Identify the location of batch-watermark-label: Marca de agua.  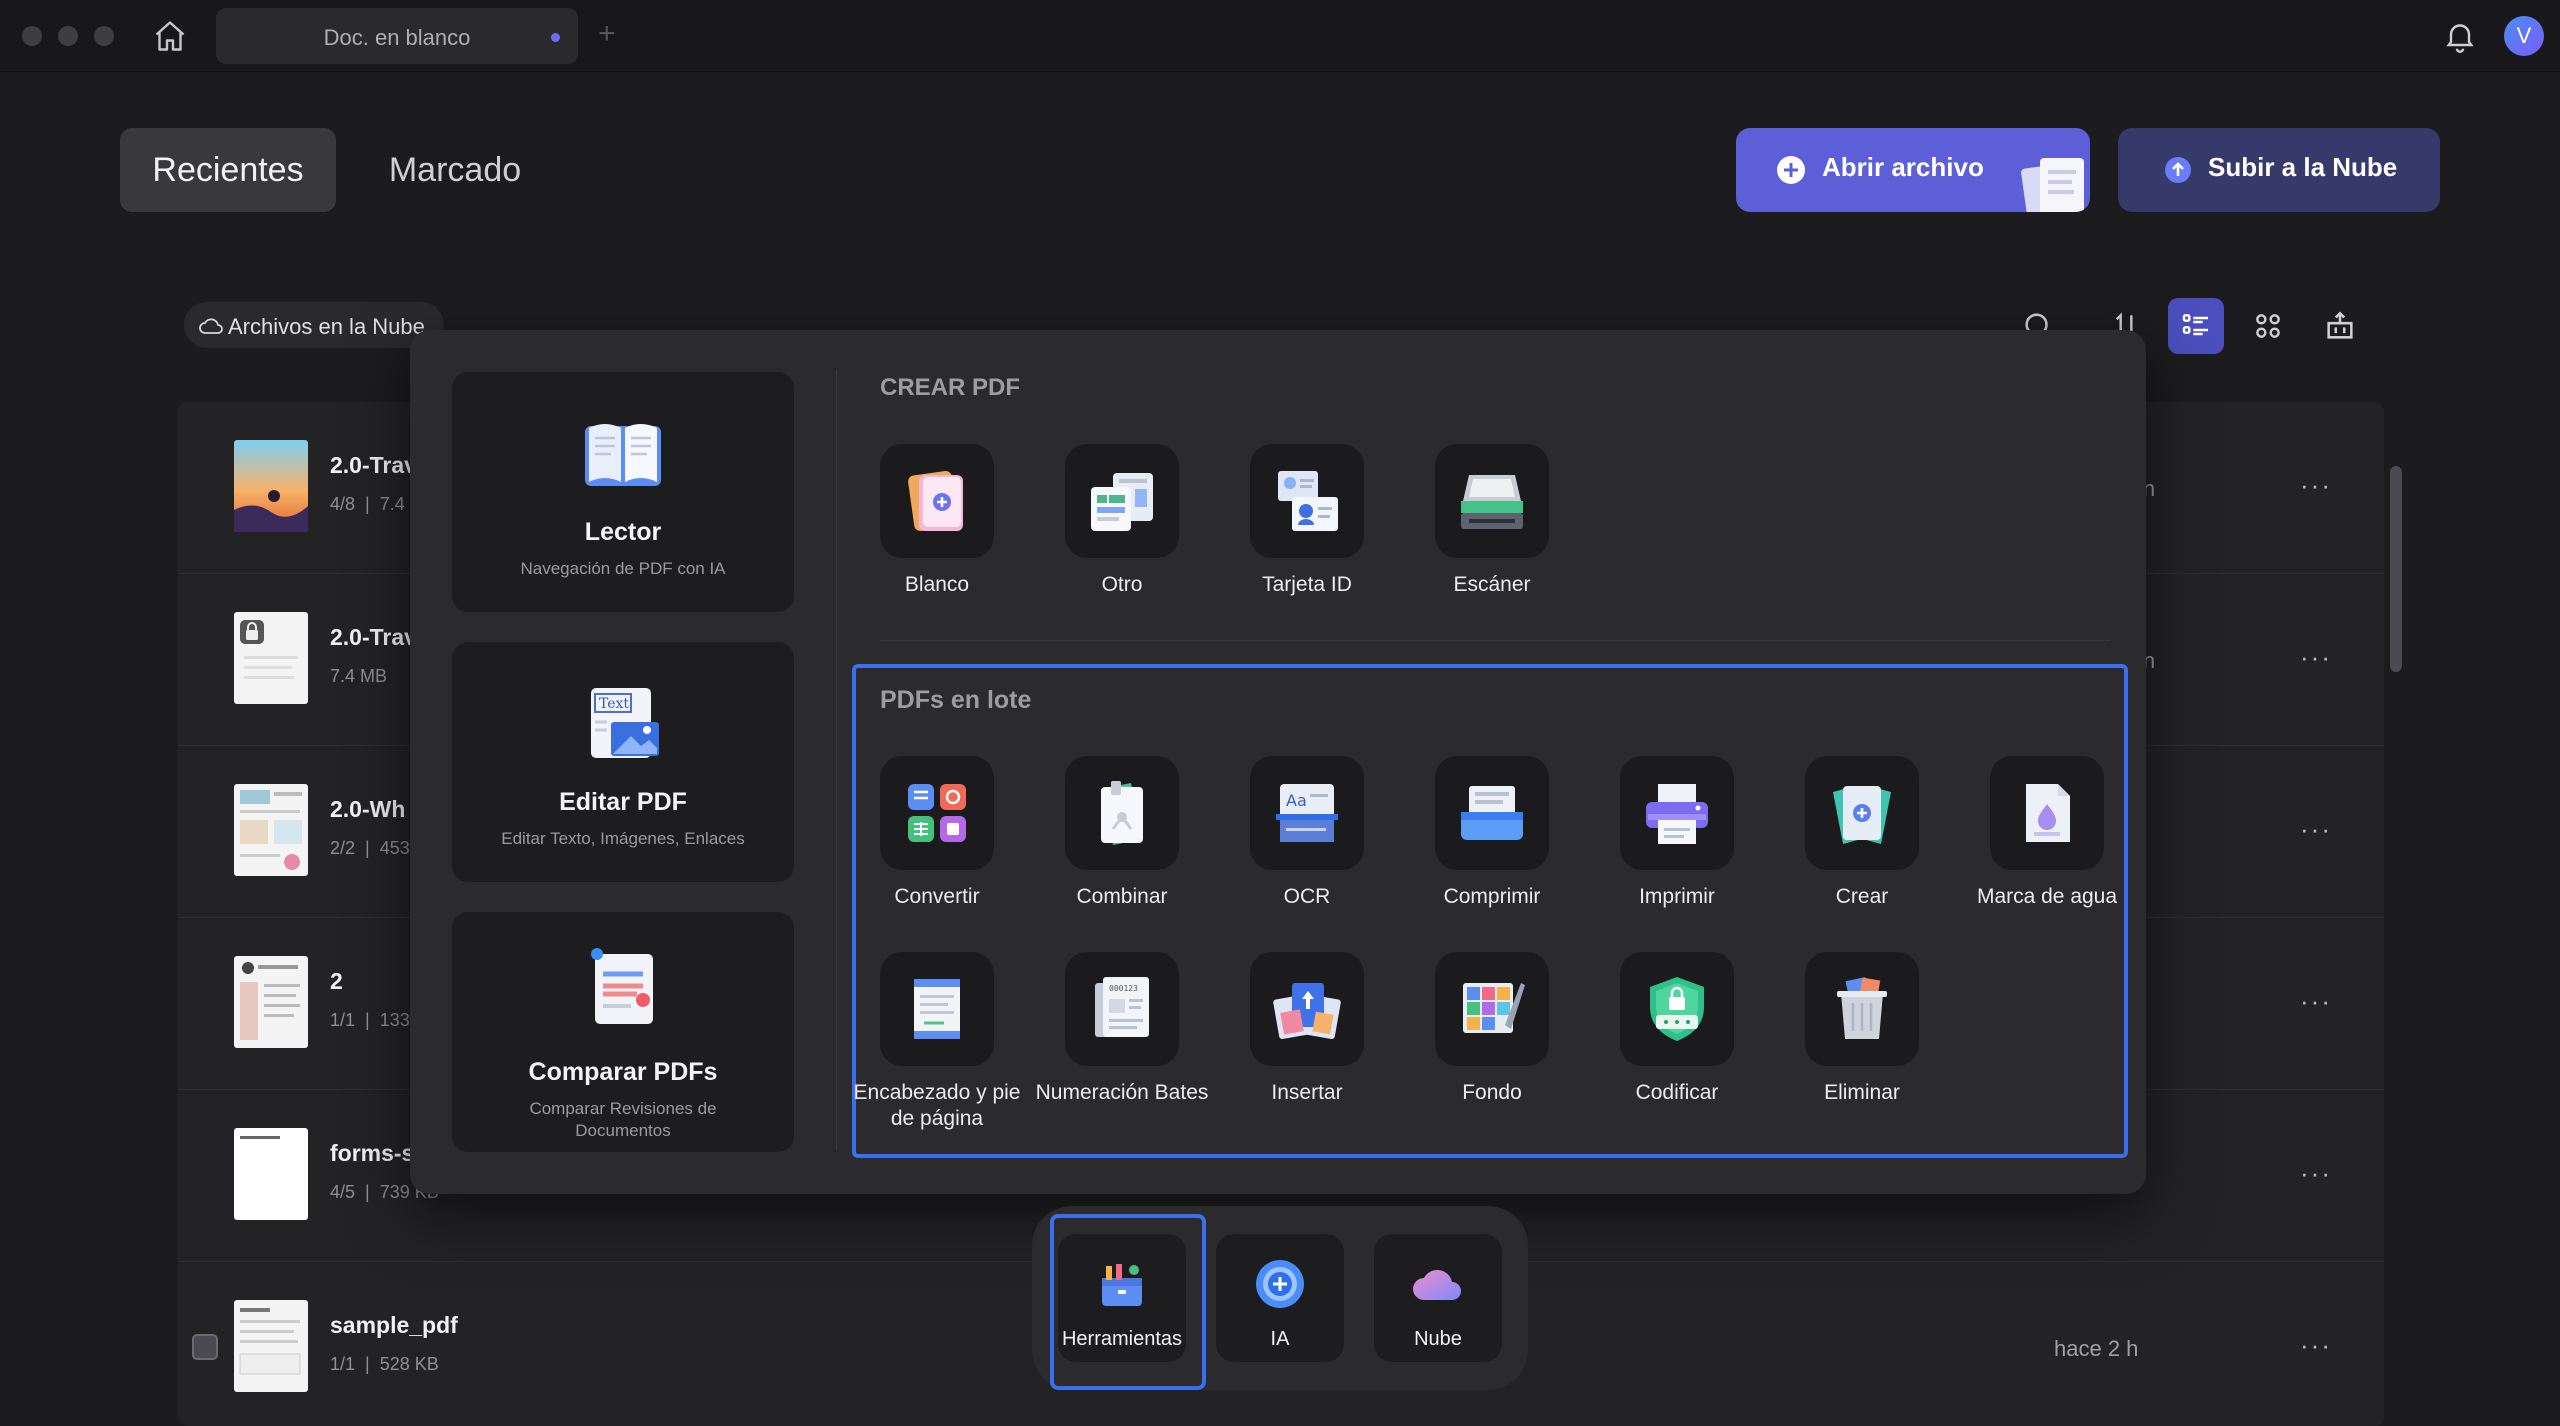
(2047, 896).